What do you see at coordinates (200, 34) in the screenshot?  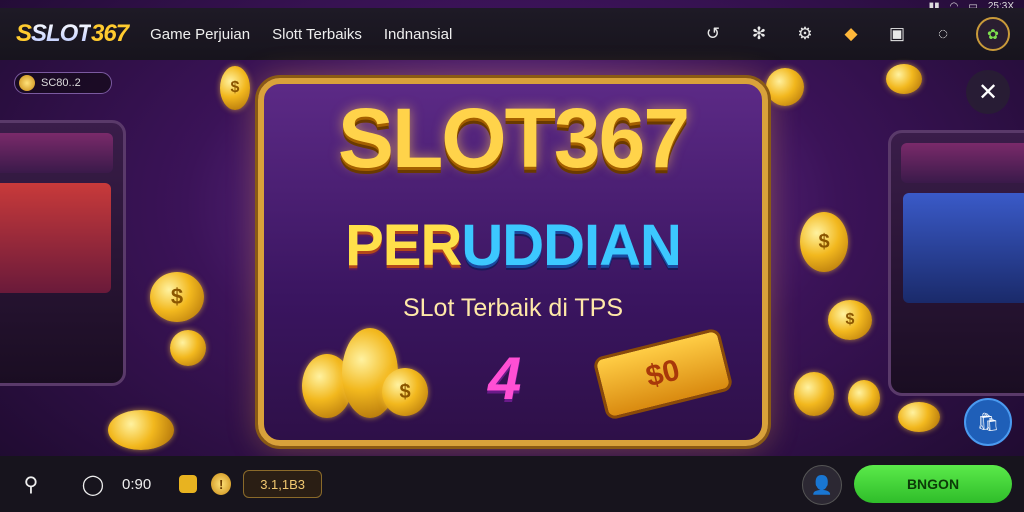 I see `nav-link-game: Game Perjuian` at bounding box center [200, 34].